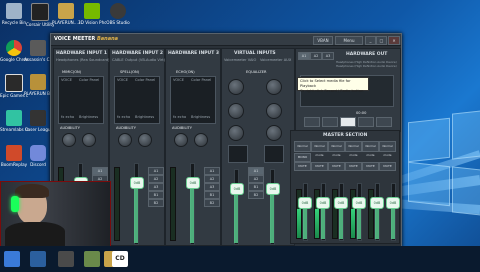 This screenshot has height=272, width=480. I want to click on desktop-icon-recycle-bin: Recycle Bin, so click(14, 14).